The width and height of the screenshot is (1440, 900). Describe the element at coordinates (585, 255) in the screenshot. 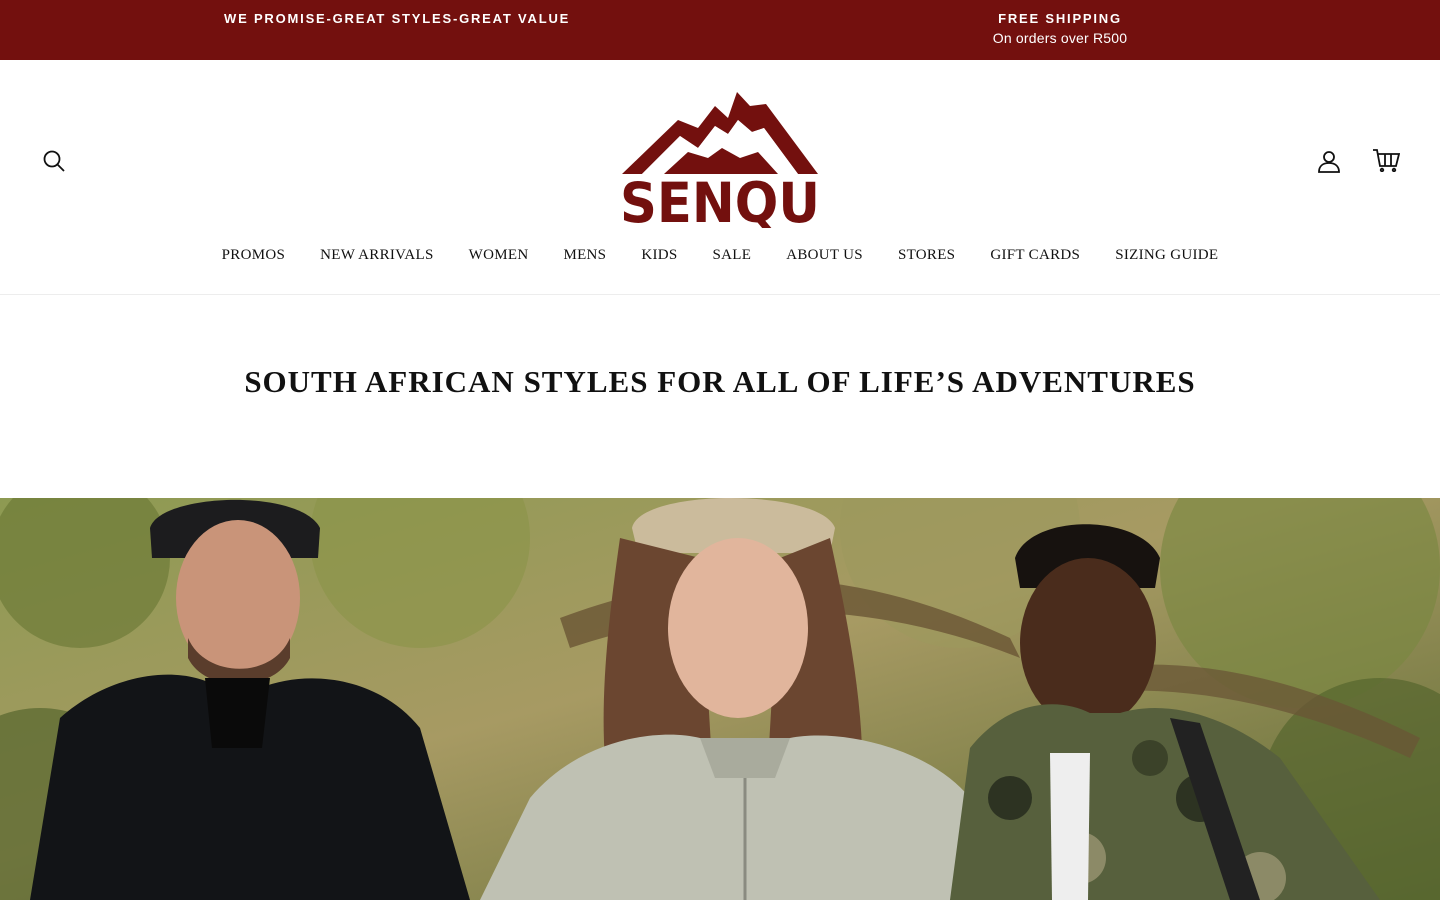

I see `nav-item-mens: MENS` at that location.